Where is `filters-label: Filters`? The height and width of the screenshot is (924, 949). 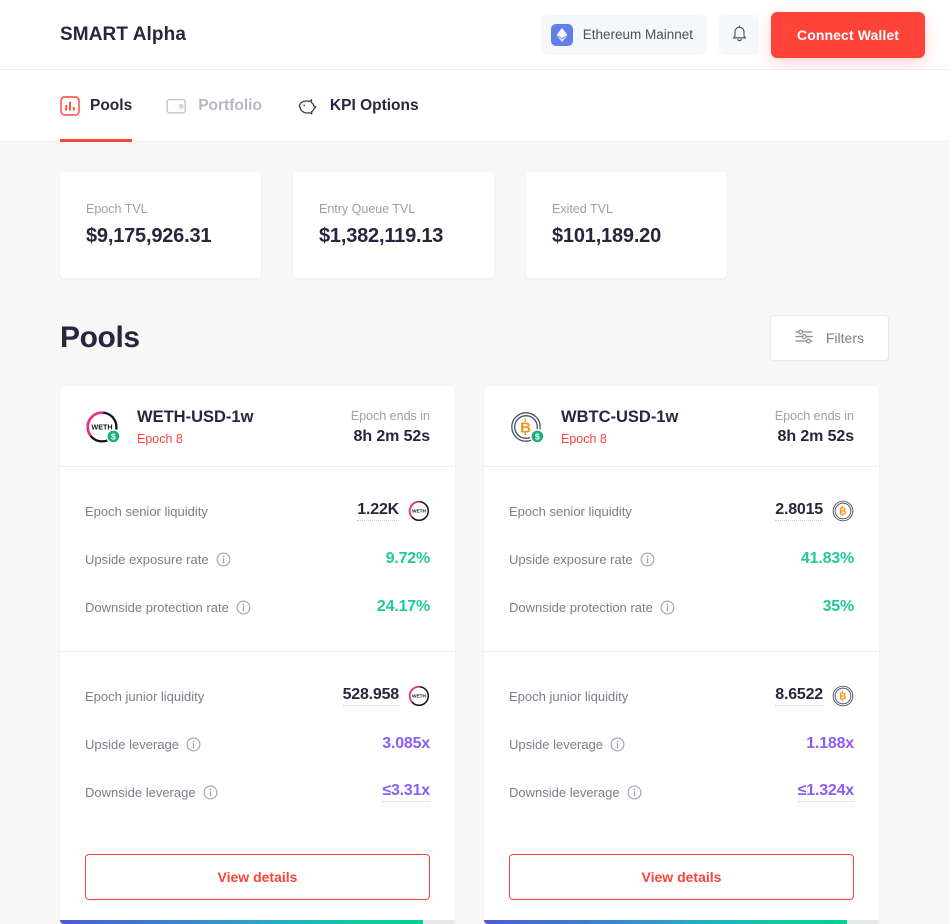
filters-label: Filters is located at coordinates (844, 338).